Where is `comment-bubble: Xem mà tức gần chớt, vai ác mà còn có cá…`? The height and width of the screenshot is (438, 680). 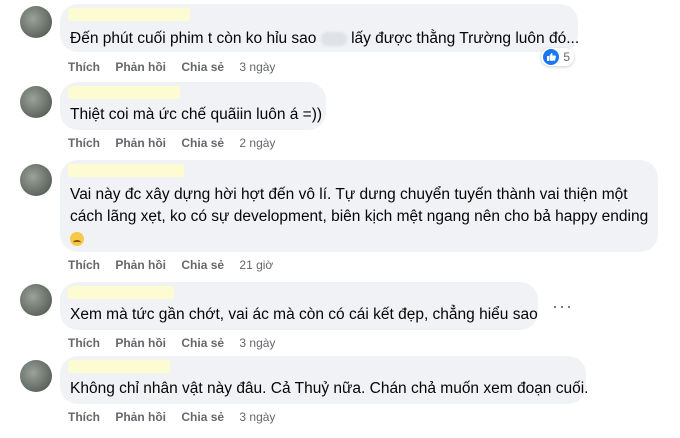
comment-bubble: Xem mà tức gần chớt, vai ác mà còn có cá… is located at coordinates (299, 306).